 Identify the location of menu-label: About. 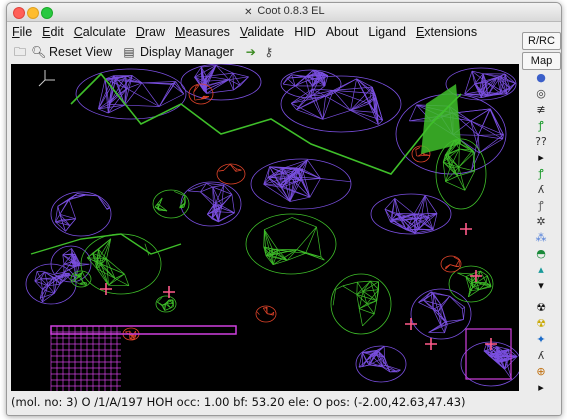
(342, 32).